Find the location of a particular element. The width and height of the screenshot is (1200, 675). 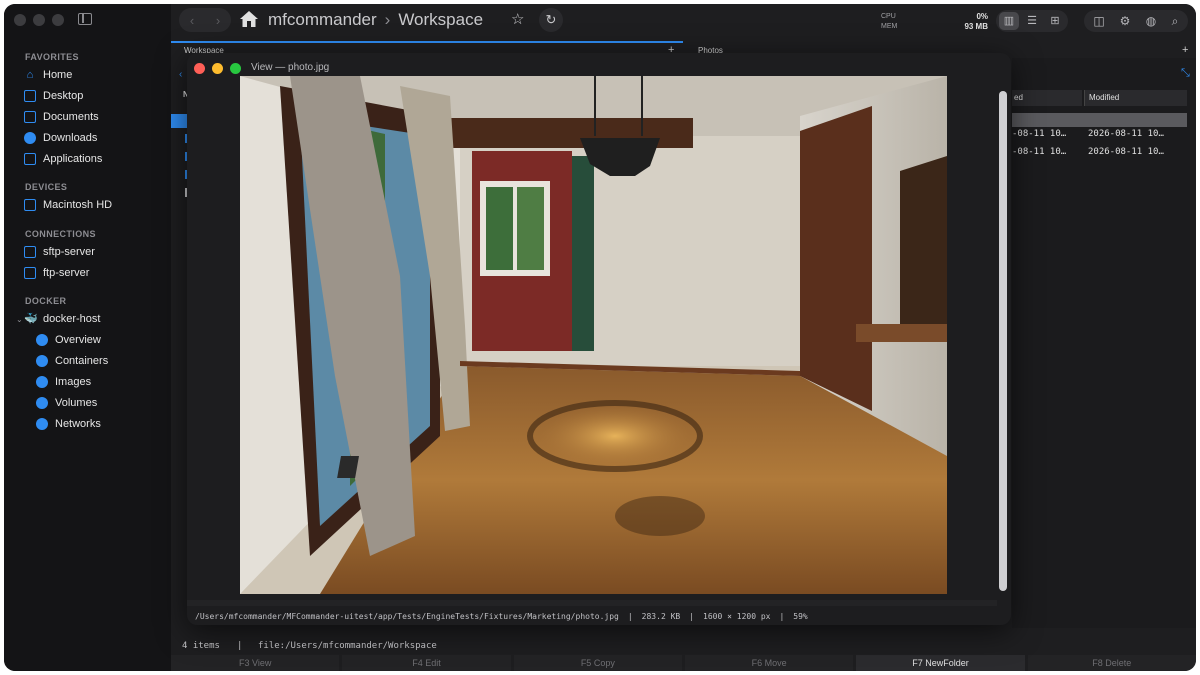

viewer-minimize-button is located at coordinates (217, 68).